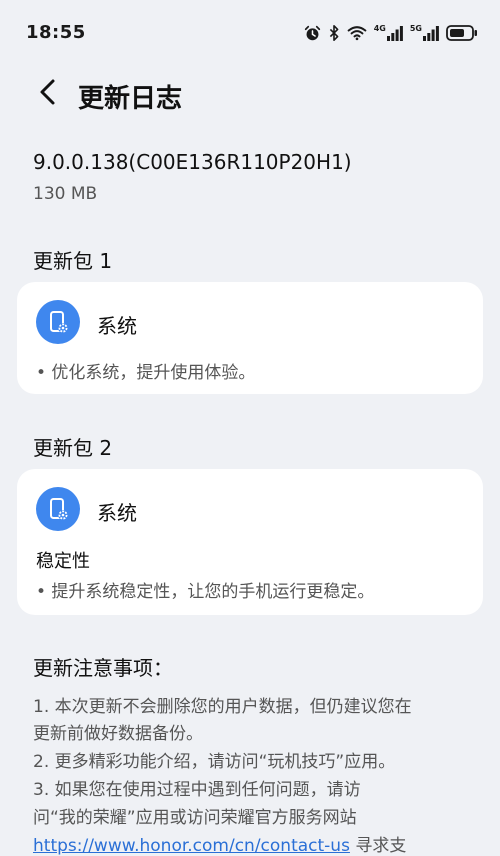  I want to click on back-button, so click(48, 94).